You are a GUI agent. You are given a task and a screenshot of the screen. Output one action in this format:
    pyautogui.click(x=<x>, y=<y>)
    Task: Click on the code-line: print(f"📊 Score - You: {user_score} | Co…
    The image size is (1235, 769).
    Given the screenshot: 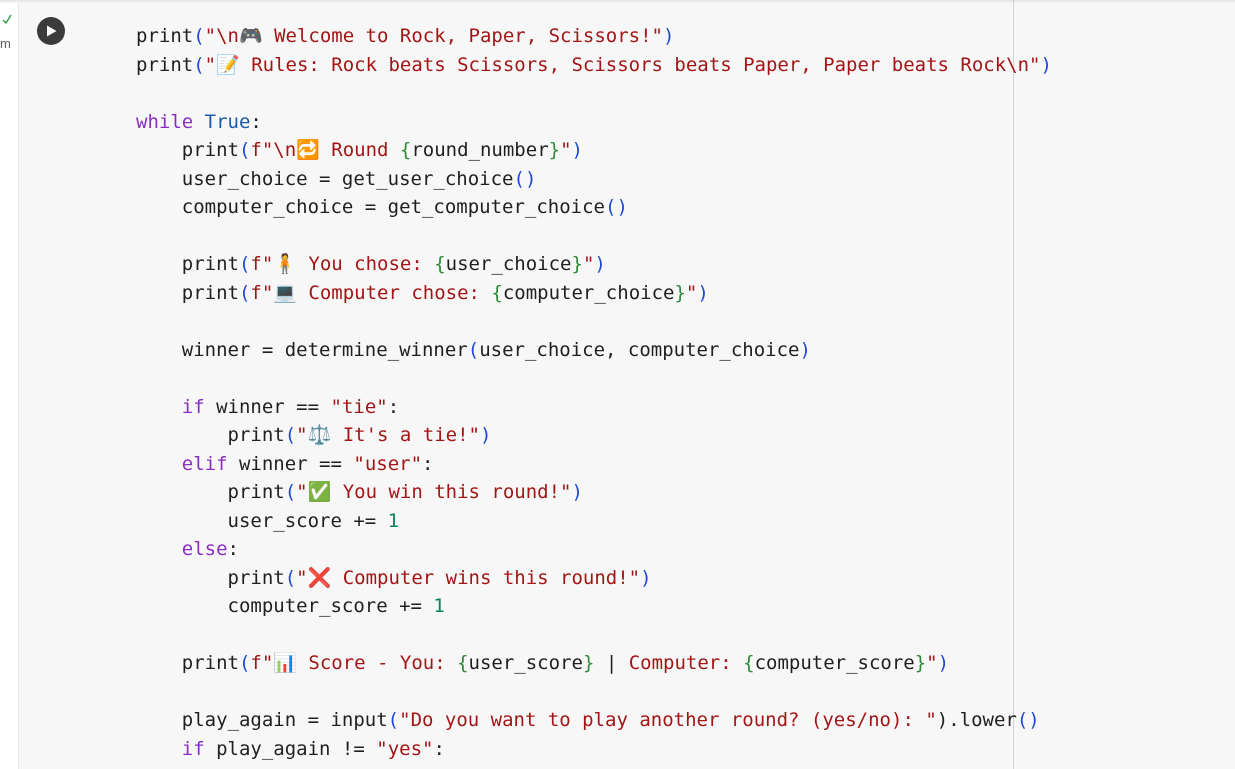 What is the action you would take?
    pyautogui.click(x=594, y=663)
    